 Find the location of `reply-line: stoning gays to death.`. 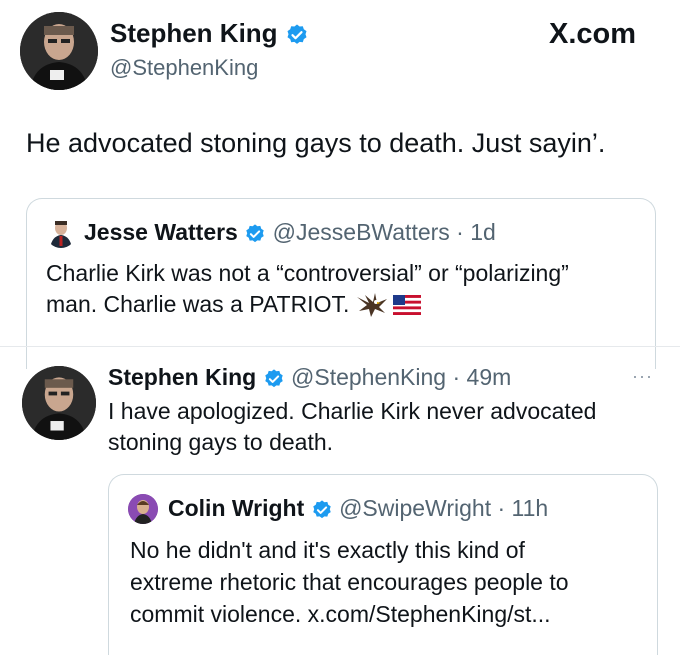

reply-line: stoning gays to death. is located at coordinates (221, 442).